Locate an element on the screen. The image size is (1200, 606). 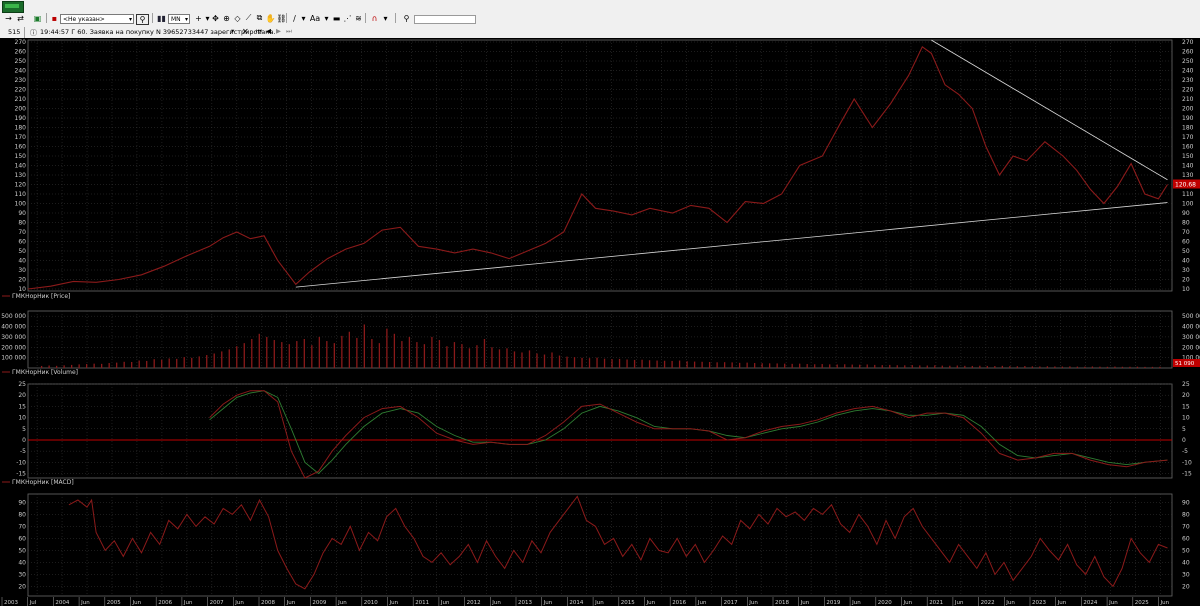
bar-chart-icon: ▮▮ is located at coordinates (161, 18).